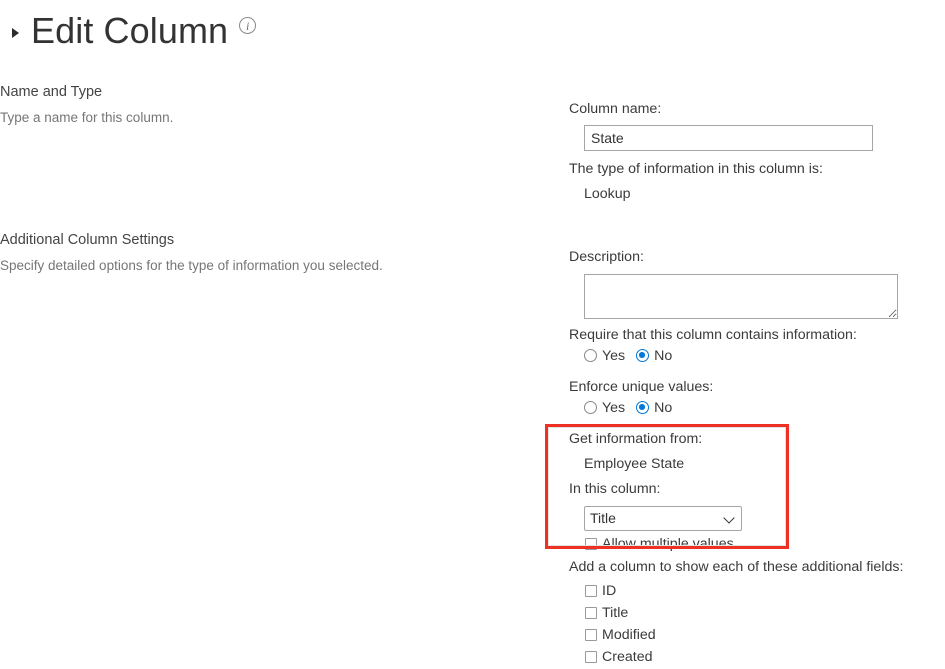 This screenshot has width=945, height=669. I want to click on allow-multiple-values-row: Allow multiple values, so click(655, 544).